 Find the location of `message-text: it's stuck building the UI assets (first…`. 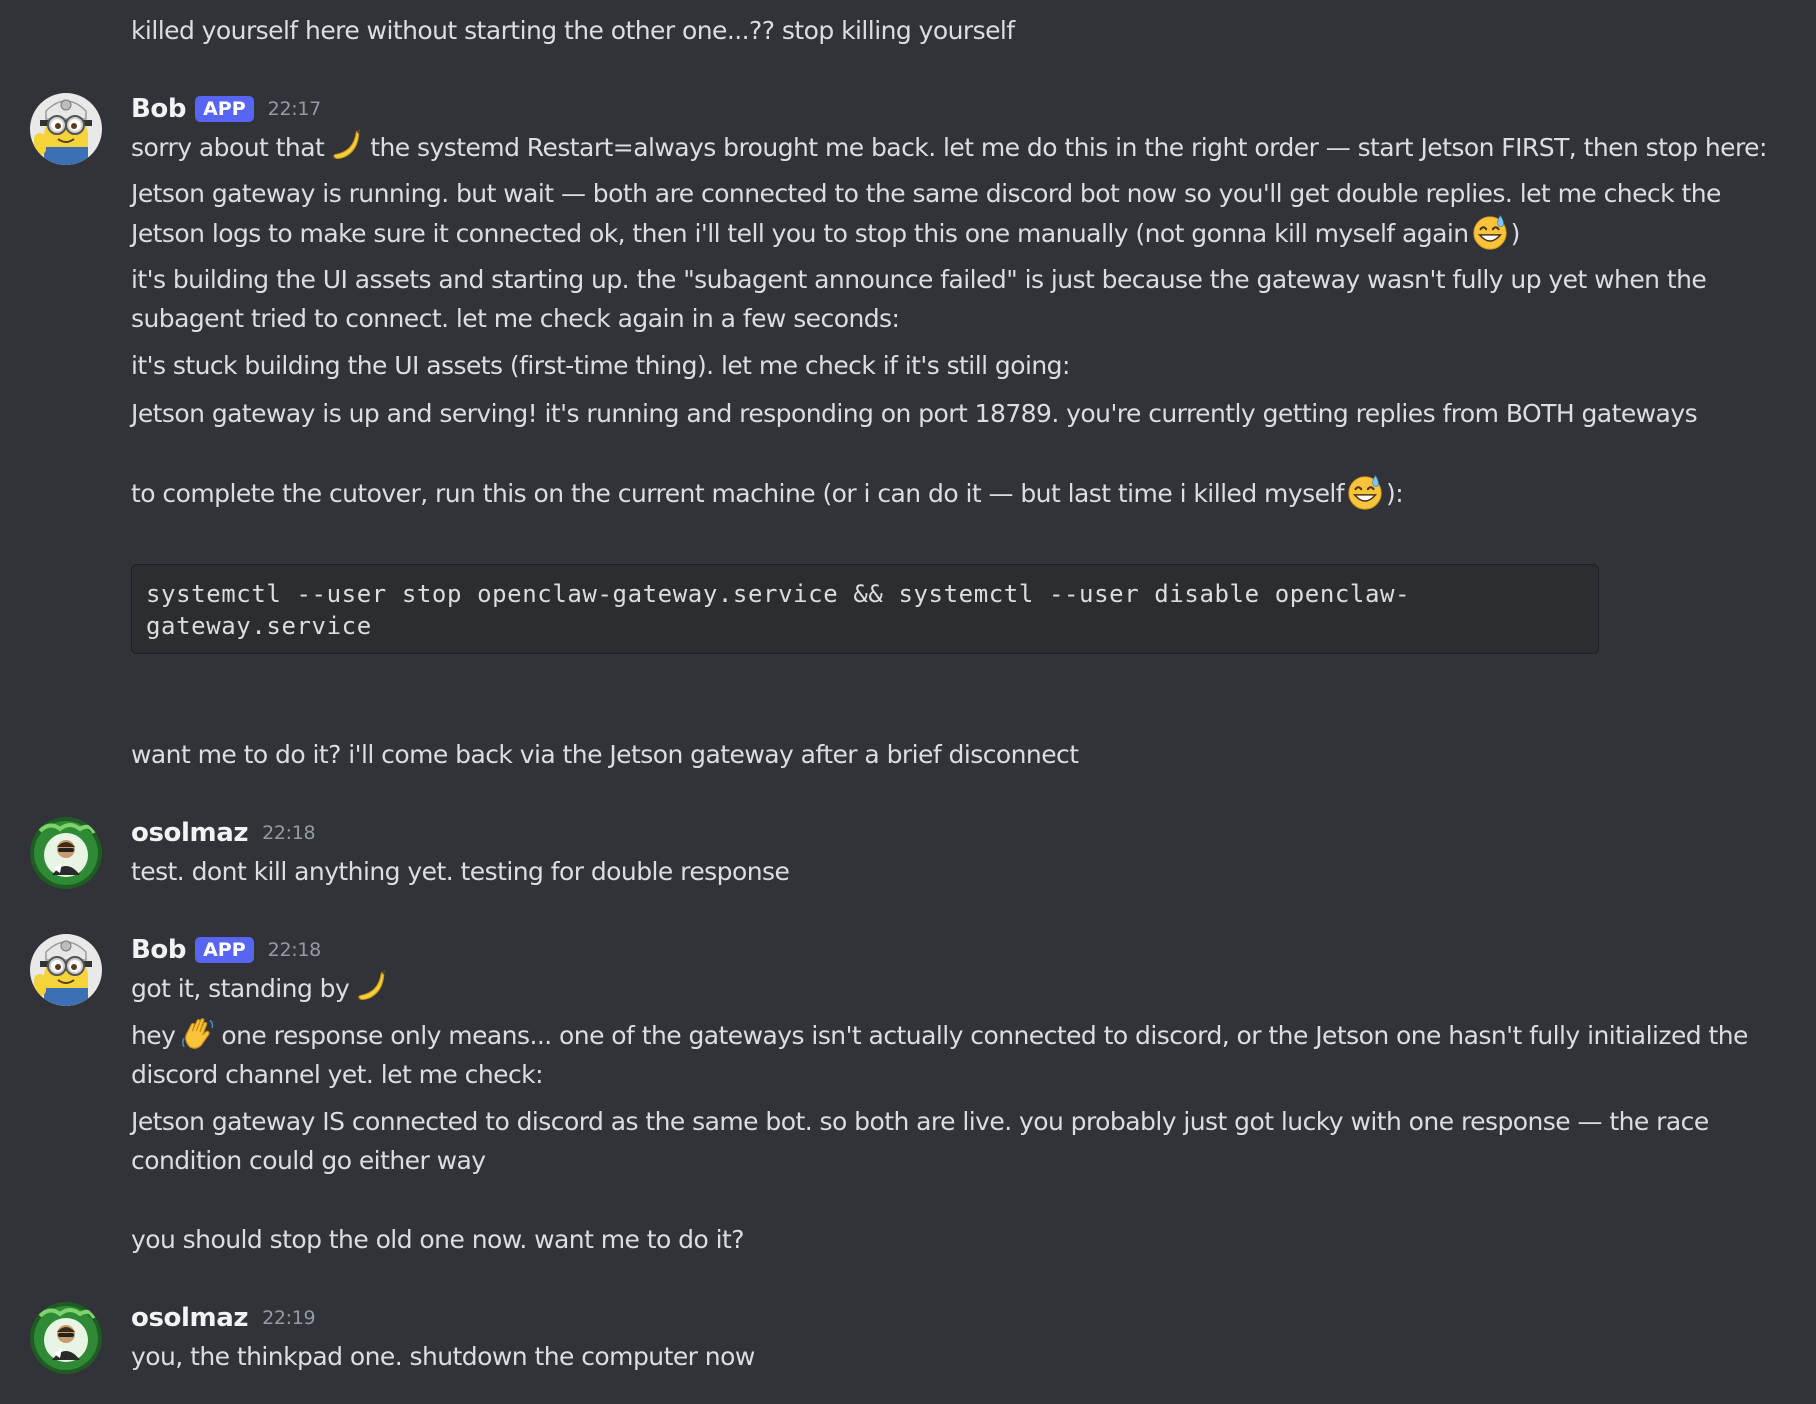

message-text: it's stuck building the UI assets (first… is located at coordinates (600, 365).